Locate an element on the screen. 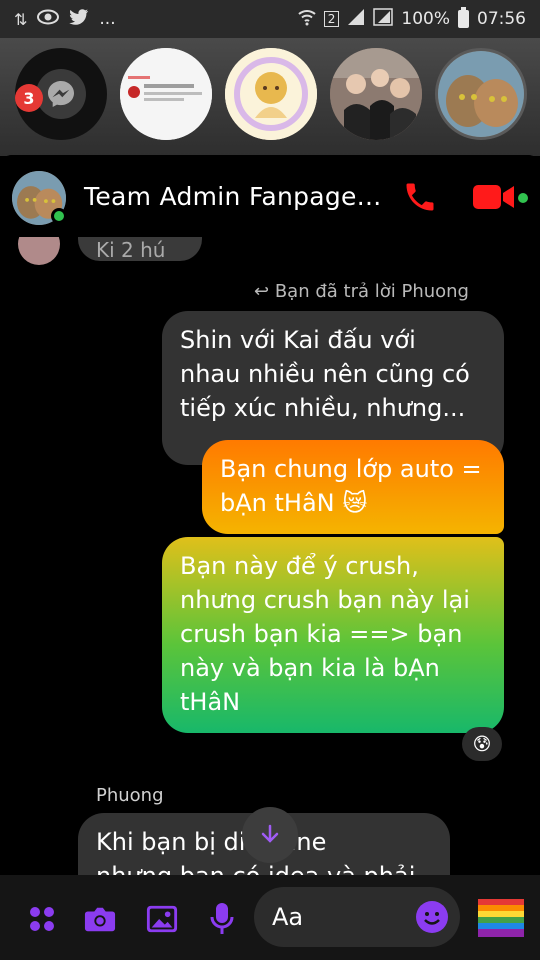  message-reaction: 😰 is located at coordinates (482, 744).